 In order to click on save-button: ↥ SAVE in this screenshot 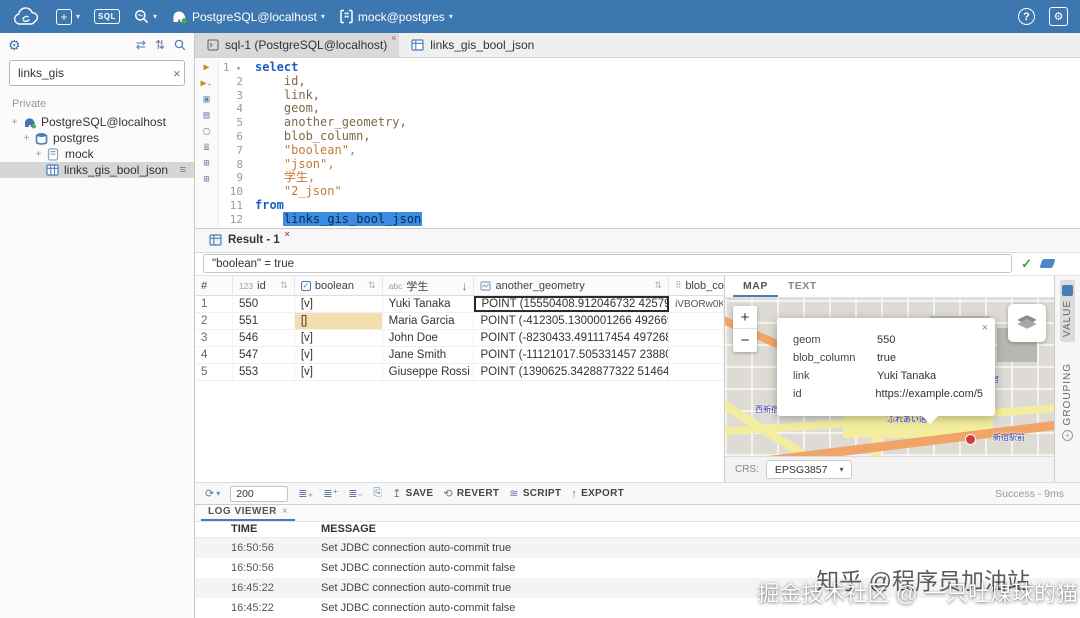, I will do `click(412, 493)`.